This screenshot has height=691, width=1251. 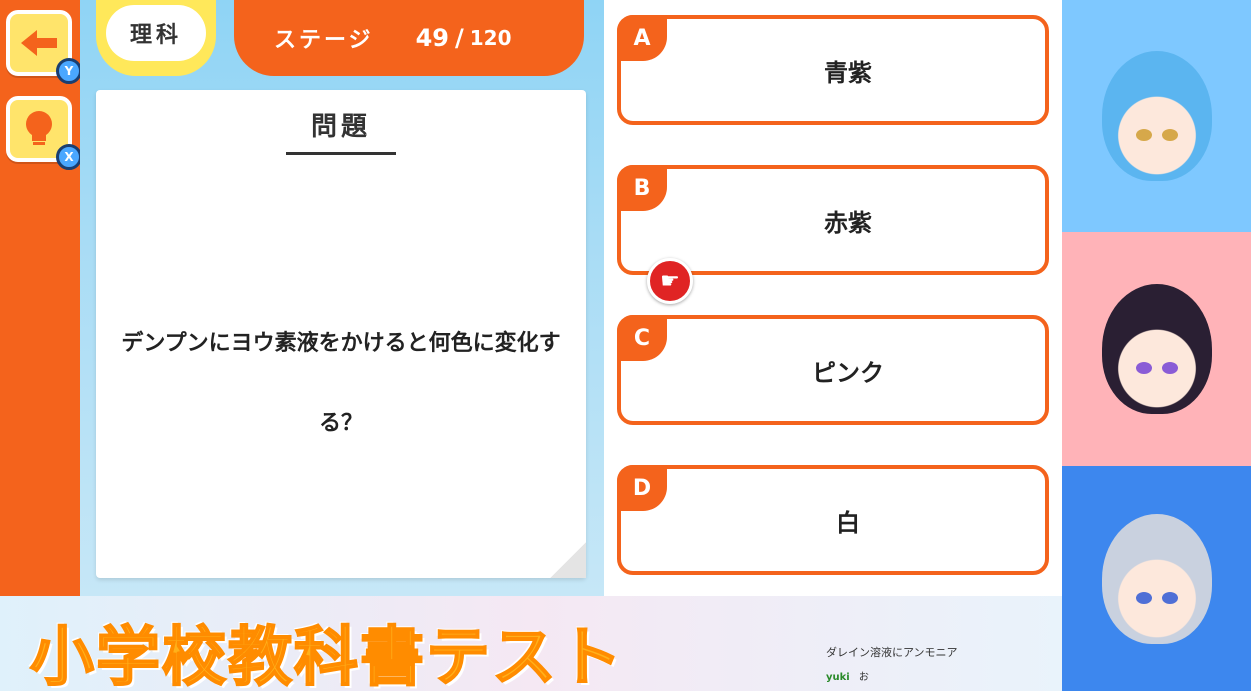 I want to click on answer-option-b: B 赤紫, so click(x=833, y=220).